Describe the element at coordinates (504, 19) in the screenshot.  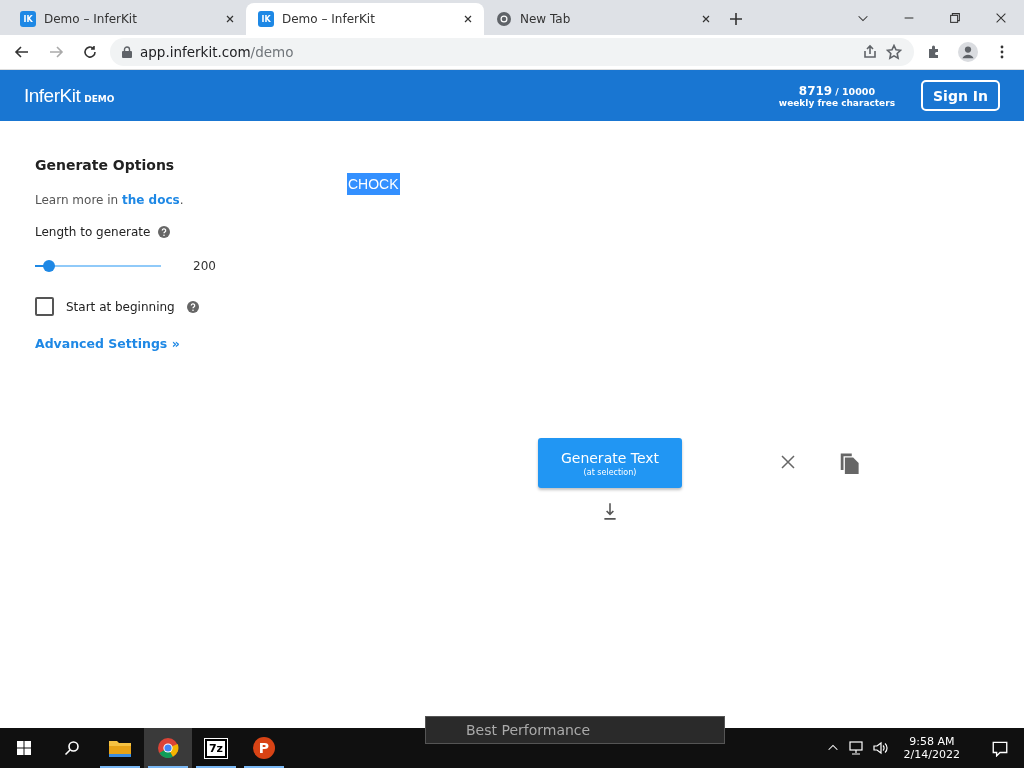
I see `chrome-favicon` at that location.